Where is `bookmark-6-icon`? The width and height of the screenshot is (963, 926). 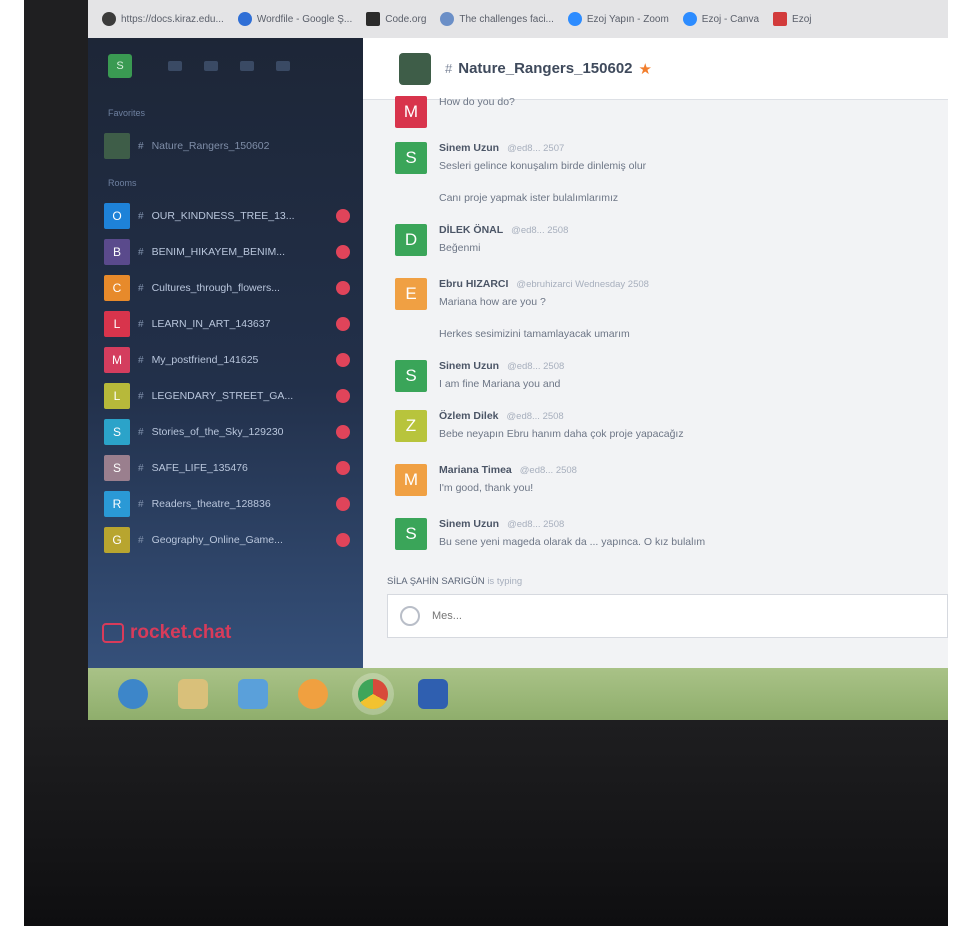 bookmark-6-icon is located at coordinates (689, 19).